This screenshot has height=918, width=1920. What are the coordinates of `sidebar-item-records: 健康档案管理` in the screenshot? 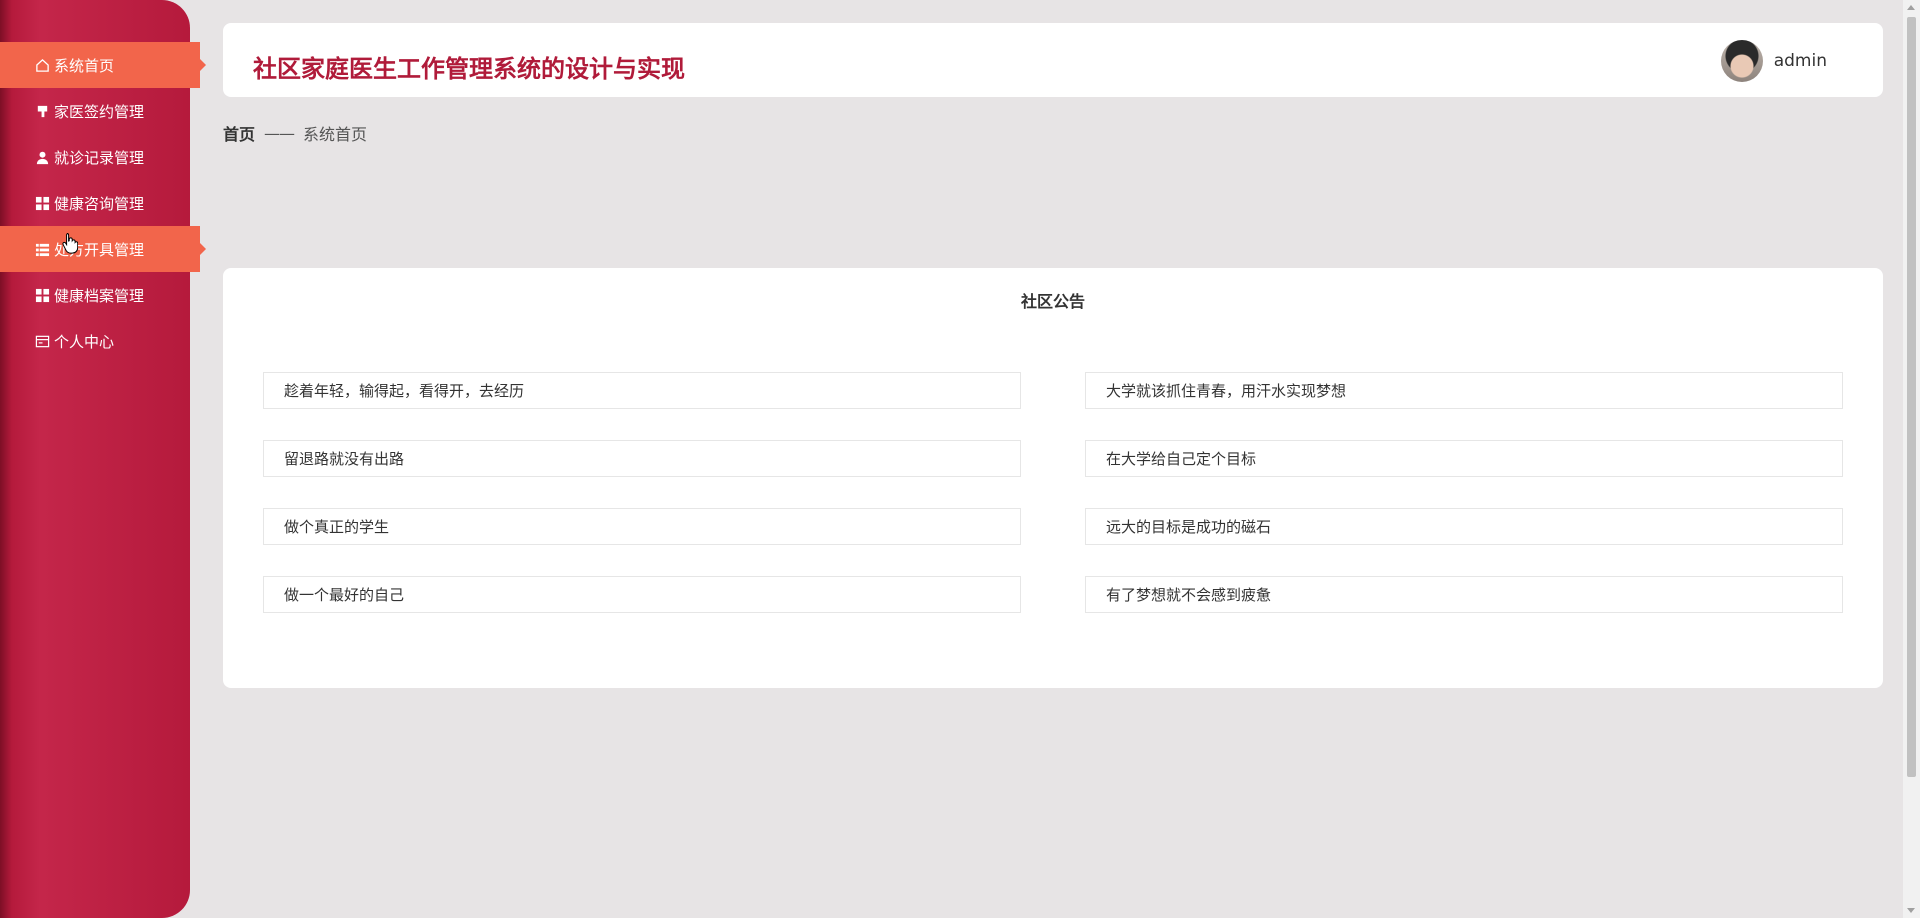 It's located at (100, 295).